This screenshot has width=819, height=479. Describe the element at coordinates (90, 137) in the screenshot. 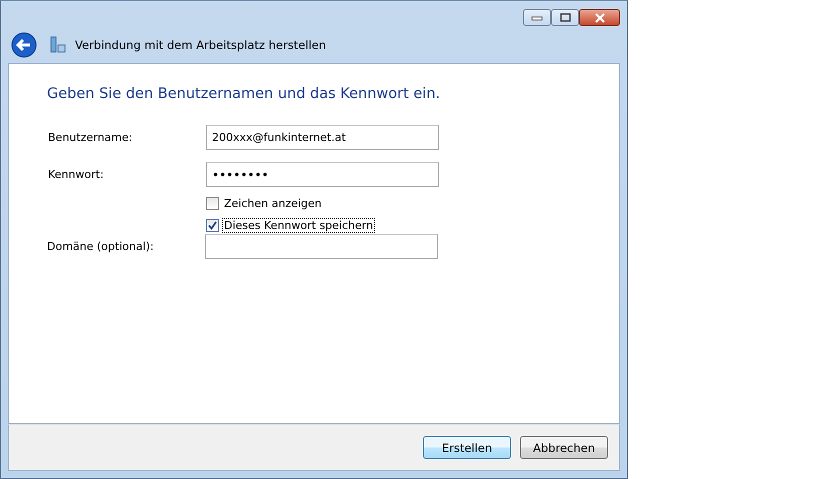

I see `field-label: Benutzername:` at that location.